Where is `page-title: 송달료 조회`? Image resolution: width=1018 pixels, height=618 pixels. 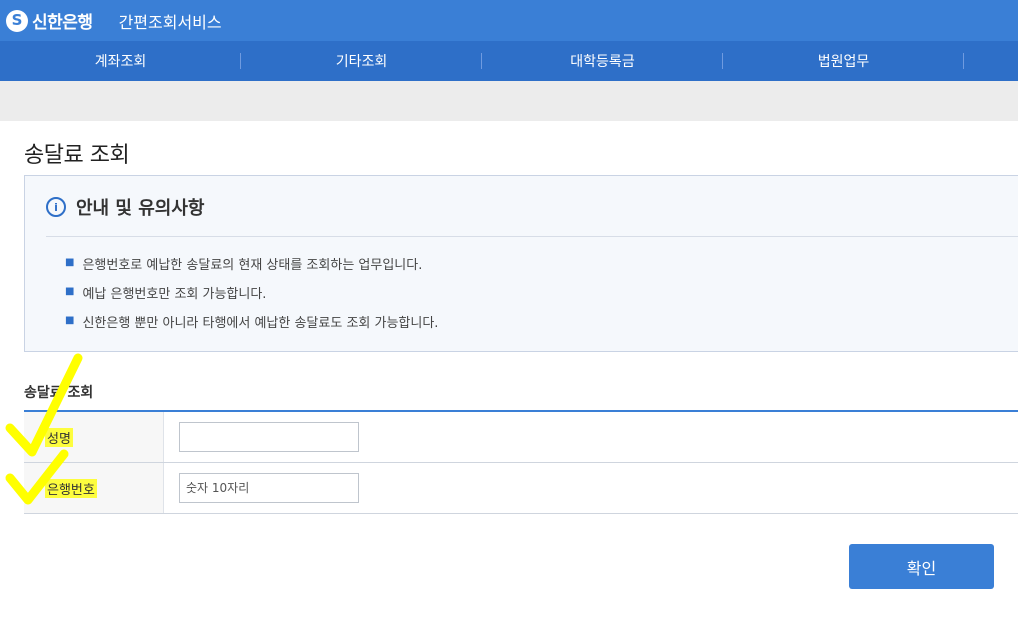
page-title: 송달료 조회 is located at coordinates (76, 153).